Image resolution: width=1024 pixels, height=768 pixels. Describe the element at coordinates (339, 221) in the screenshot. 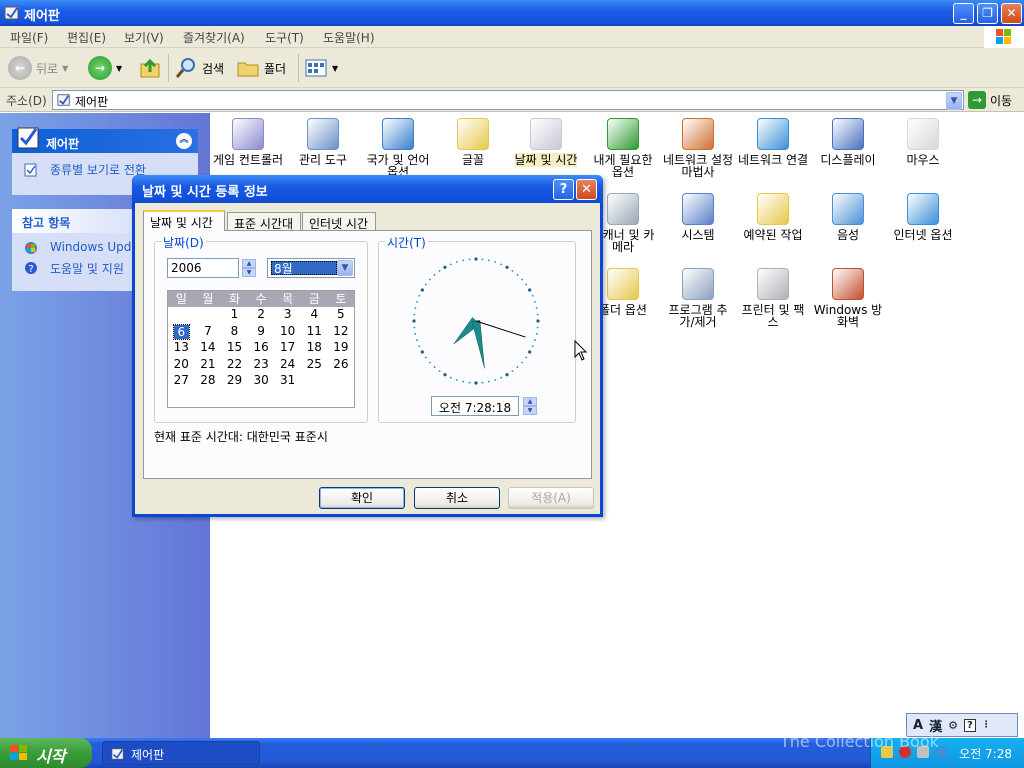

I see `tab-internet-time: 인터넷 시간` at that location.